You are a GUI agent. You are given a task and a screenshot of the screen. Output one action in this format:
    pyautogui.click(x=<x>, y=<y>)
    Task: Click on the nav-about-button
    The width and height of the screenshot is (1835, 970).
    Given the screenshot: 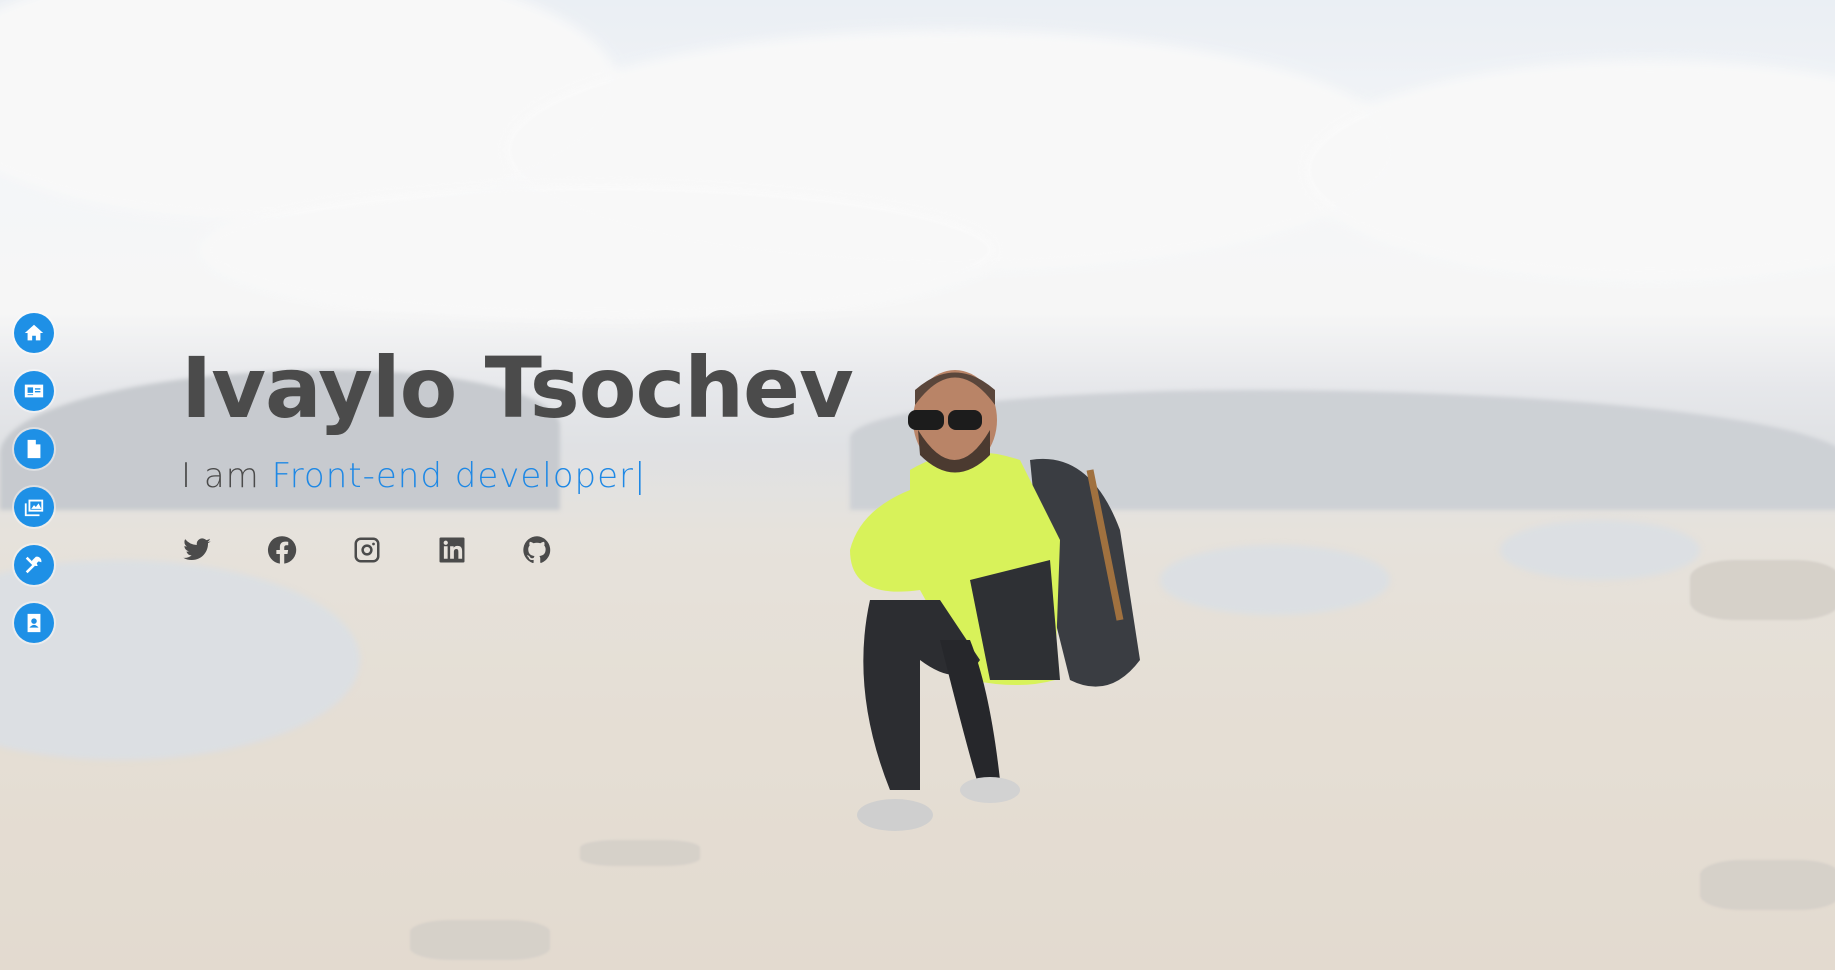 What is the action you would take?
    pyautogui.click(x=34, y=391)
    